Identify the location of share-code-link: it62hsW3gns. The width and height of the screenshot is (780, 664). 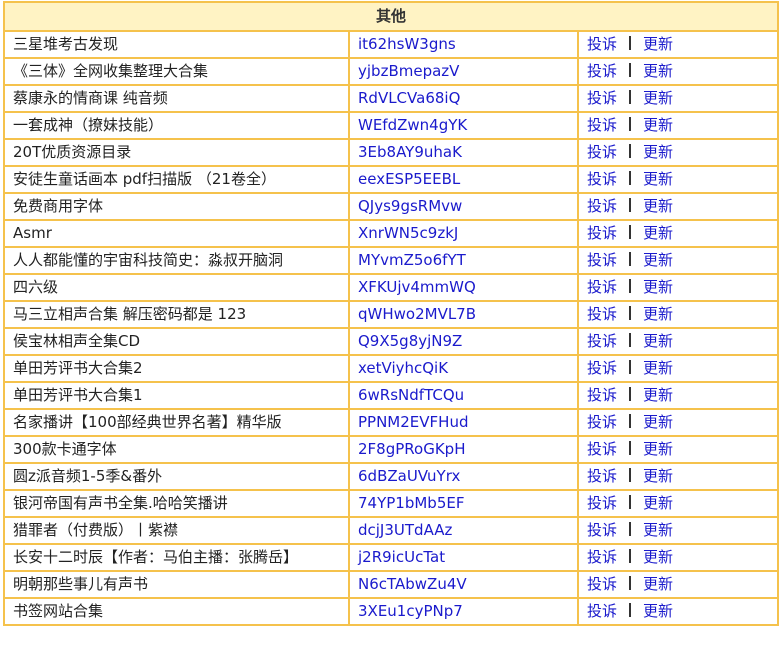
(463, 44).